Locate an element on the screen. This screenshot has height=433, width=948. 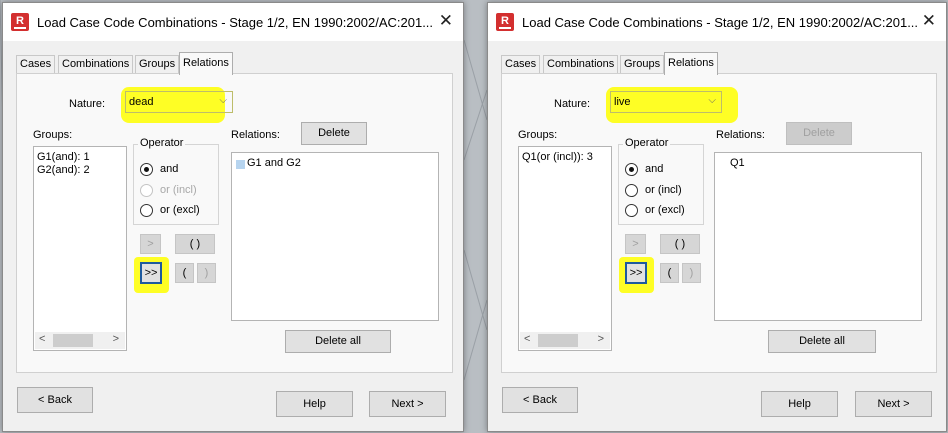
groups-list: Q1(or (incl)): 3 < > is located at coordinates (565, 248).